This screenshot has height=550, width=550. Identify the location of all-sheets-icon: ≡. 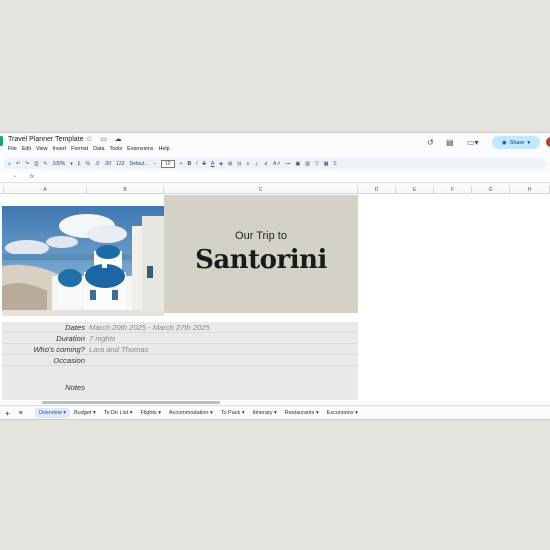
(21, 413).